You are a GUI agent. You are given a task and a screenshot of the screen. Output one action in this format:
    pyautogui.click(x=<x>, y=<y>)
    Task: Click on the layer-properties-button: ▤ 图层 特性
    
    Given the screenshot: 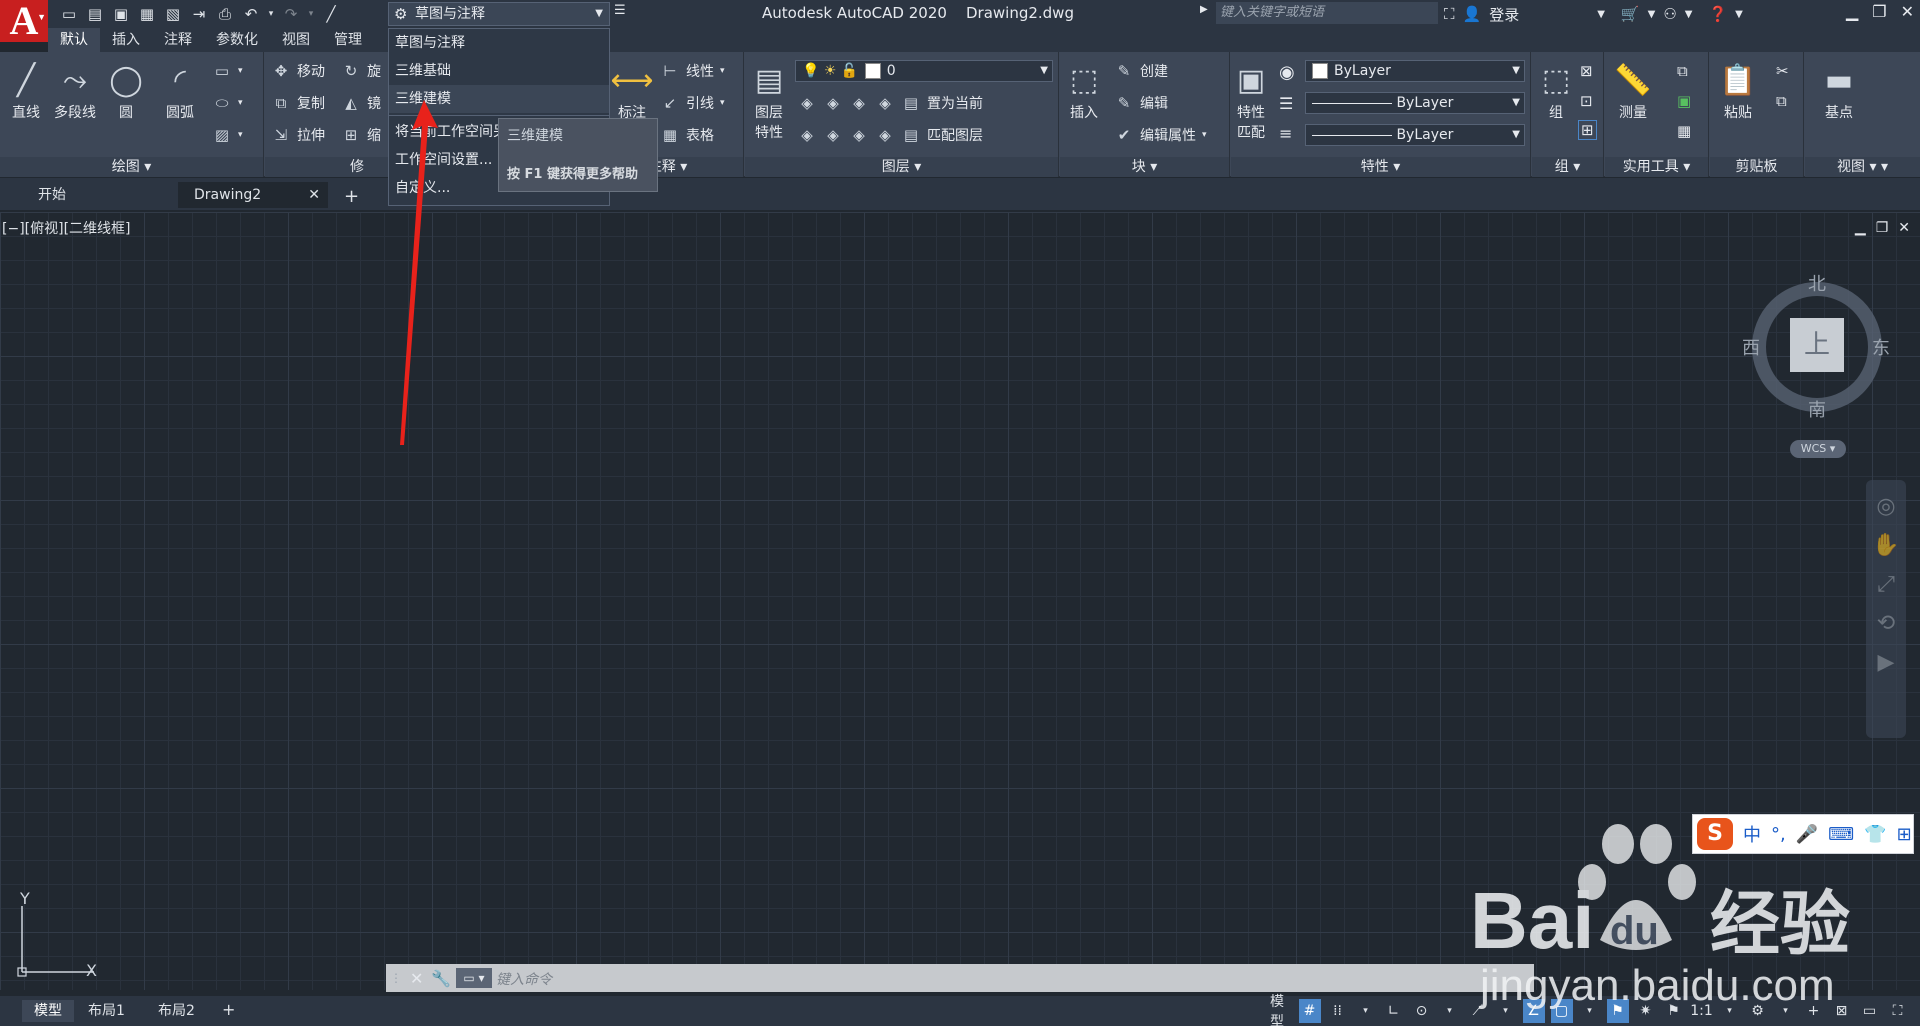 What is the action you would take?
    pyautogui.click(x=769, y=100)
    